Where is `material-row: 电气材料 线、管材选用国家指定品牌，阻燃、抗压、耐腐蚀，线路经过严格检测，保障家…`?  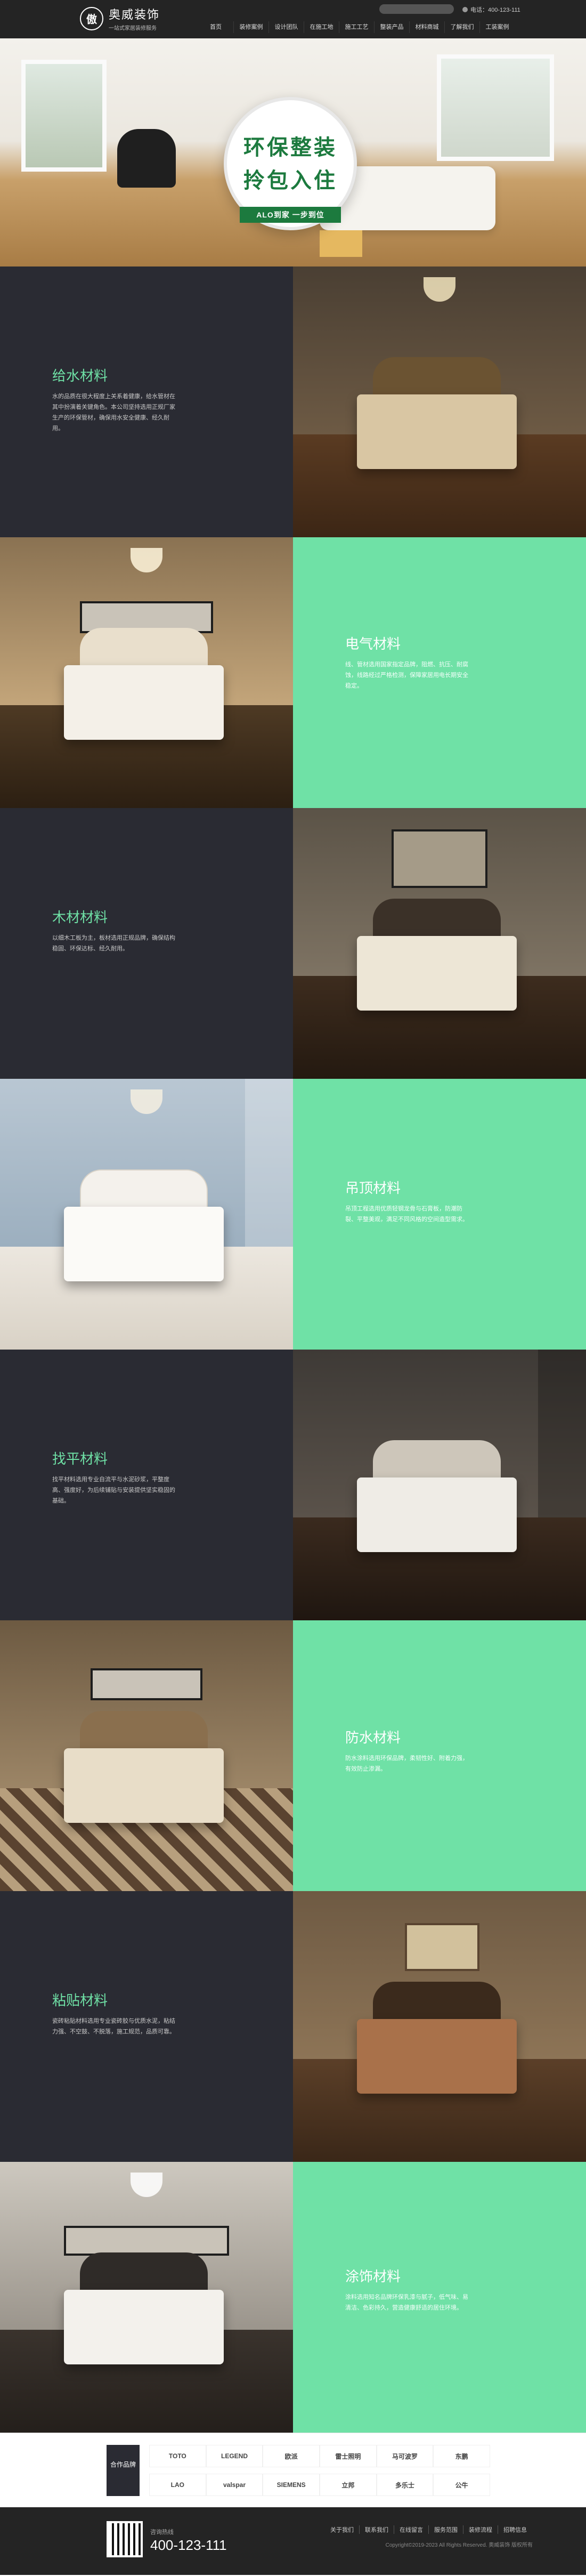 material-row: 电气材料 线、管材选用国家指定品牌，阻燃、抗压、耐腐蚀，线路经过严格检测，保障家… is located at coordinates (293, 672).